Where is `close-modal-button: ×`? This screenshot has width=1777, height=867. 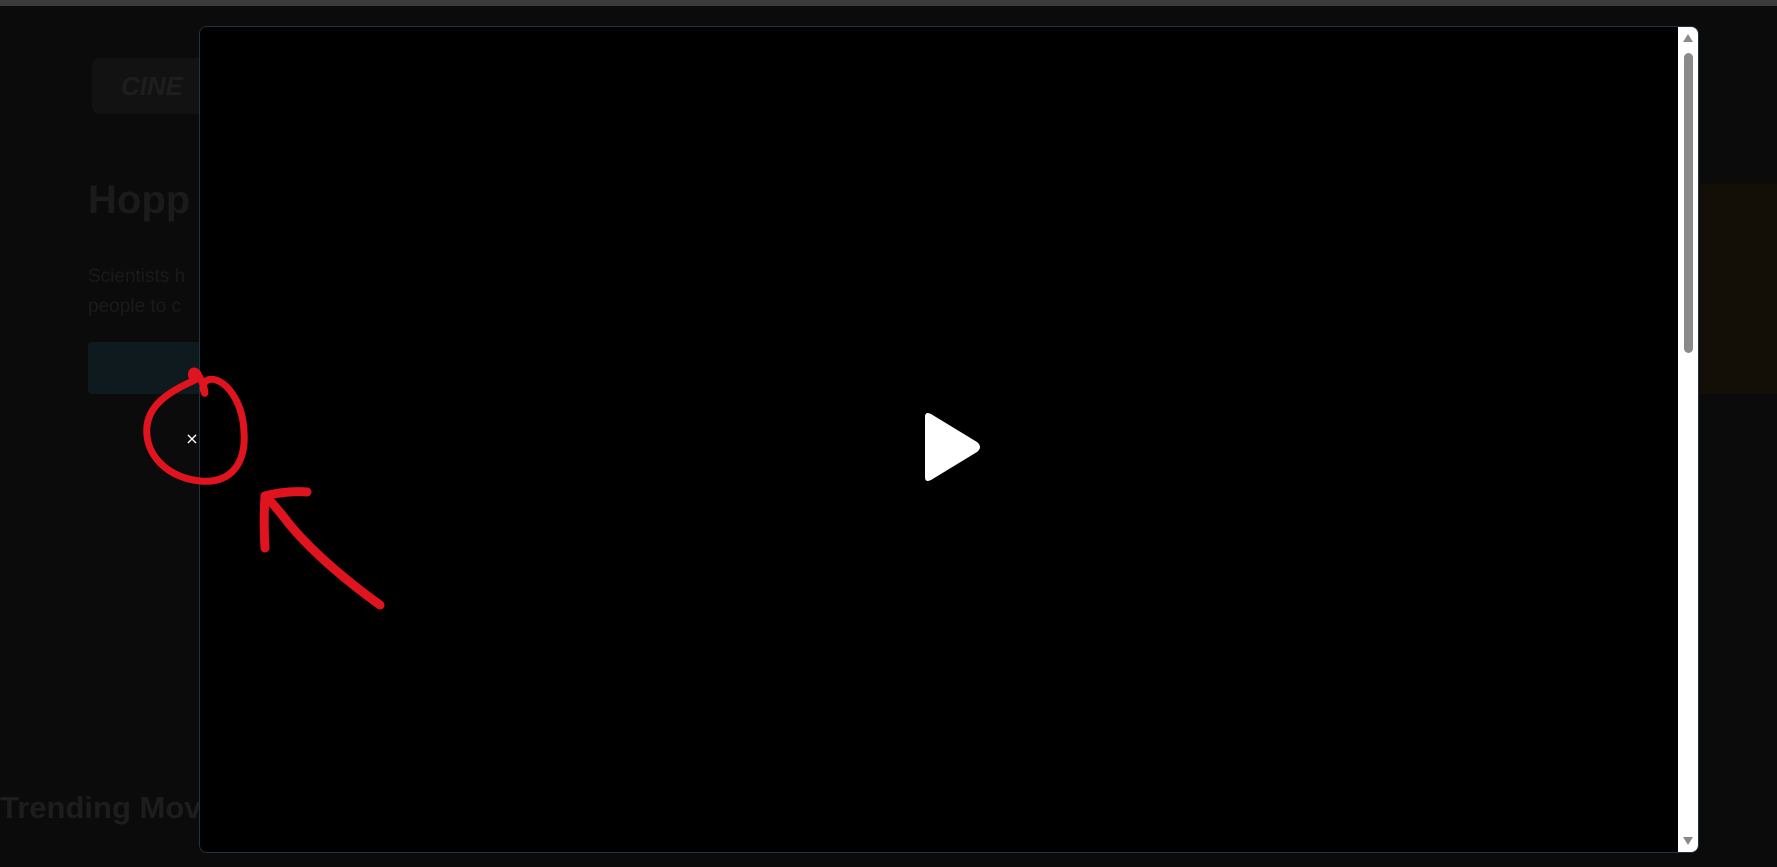 close-modal-button: × is located at coordinates (192, 439).